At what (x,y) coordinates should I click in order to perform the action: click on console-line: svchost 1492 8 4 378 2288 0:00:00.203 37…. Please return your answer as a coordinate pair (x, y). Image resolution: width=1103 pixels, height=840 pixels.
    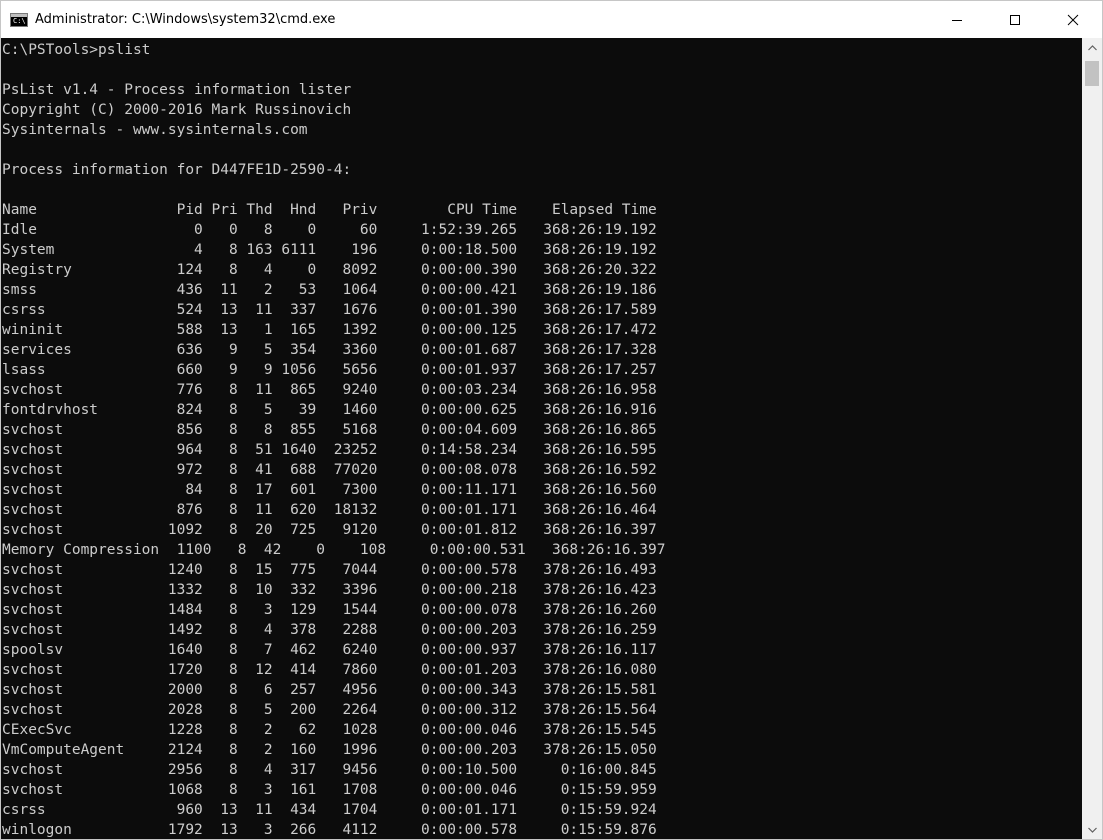
    Looking at the image, I should click on (329, 630).